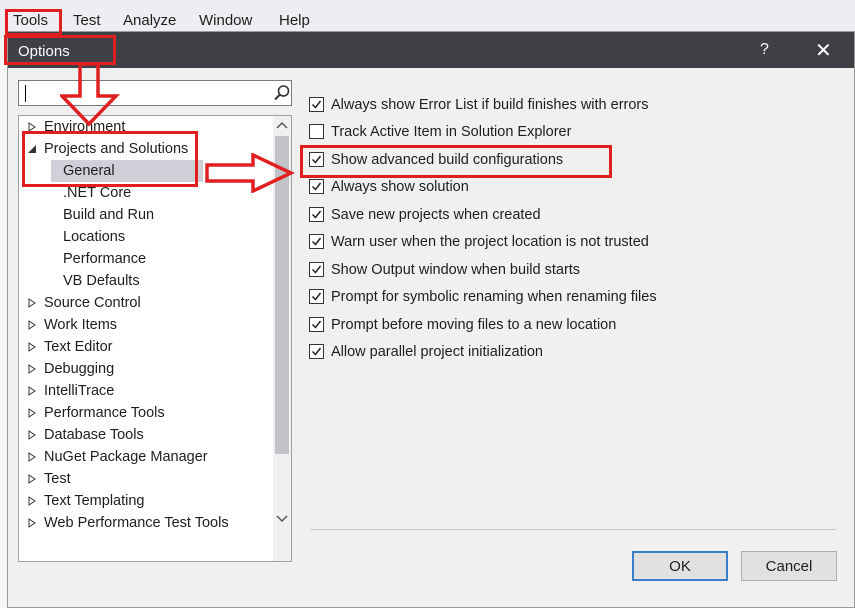 Image resolution: width=855 pixels, height=608 pixels. Describe the element at coordinates (282, 295) in the screenshot. I see `scrollbar-thumb` at that location.